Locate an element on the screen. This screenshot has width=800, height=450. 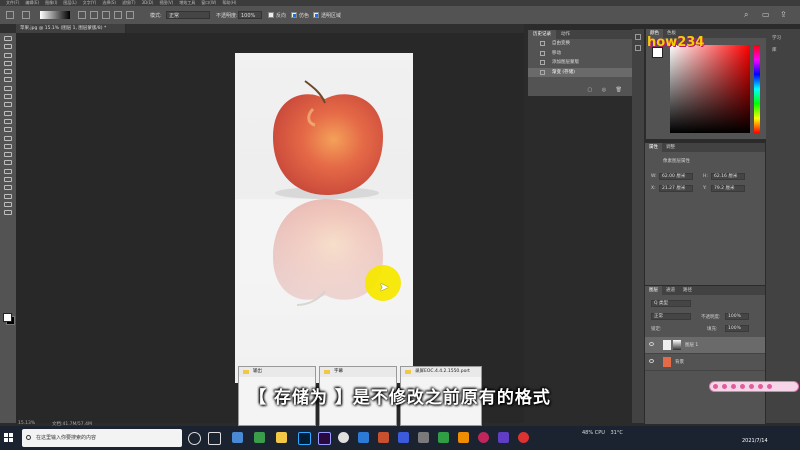
history-item-selected: 渐变 (存储) is located at coordinates (580, 72).